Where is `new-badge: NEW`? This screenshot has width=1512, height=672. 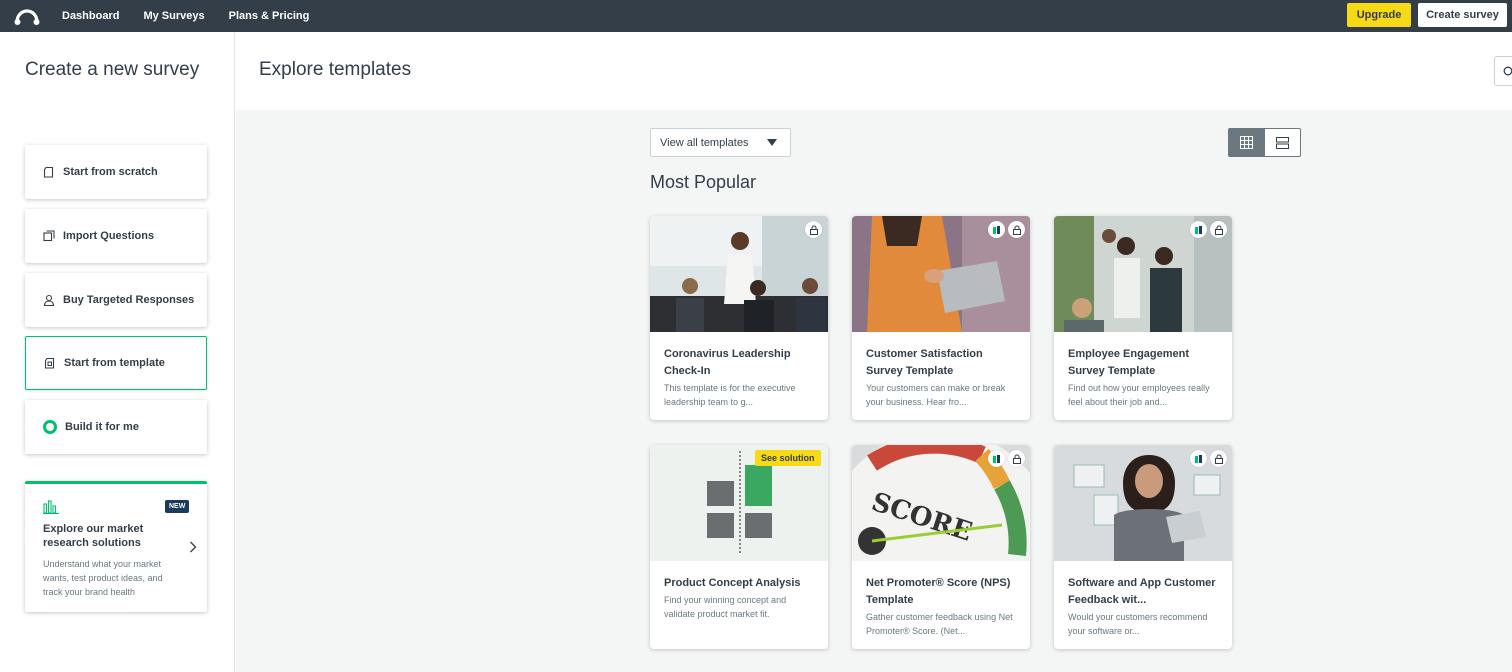
new-badge: NEW is located at coordinates (177, 506).